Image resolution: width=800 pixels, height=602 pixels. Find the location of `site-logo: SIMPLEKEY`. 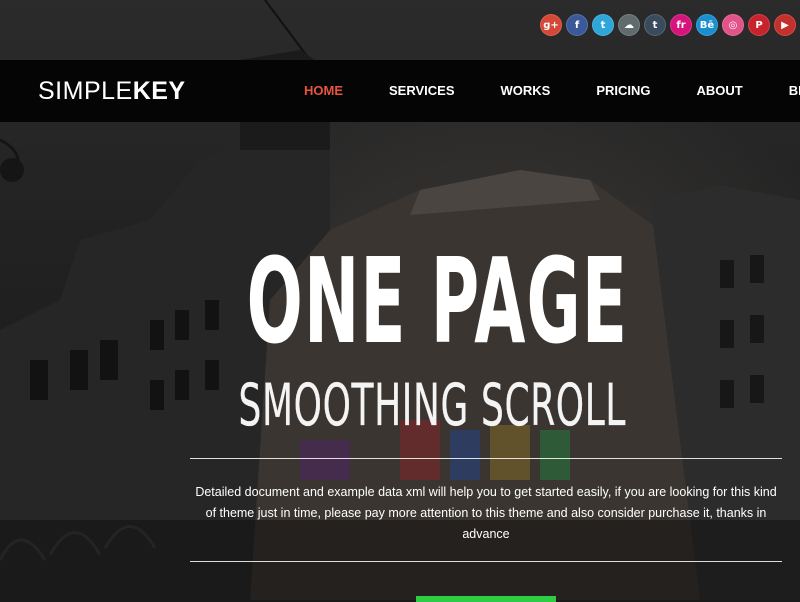

site-logo: SIMPLEKEY is located at coordinates (112, 91).